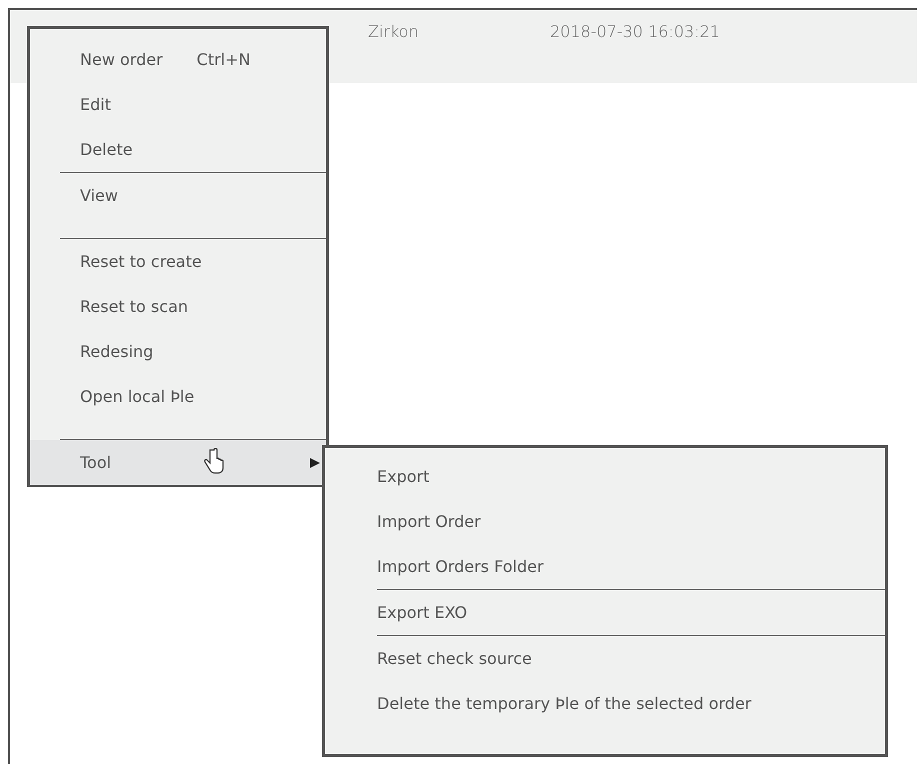 This screenshot has height=764, width=923. What do you see at coordinates (635, 31) in the screenshot?
I see `table-cell: 2018-07-30 16:03:21` at bounding box center [635, 31].